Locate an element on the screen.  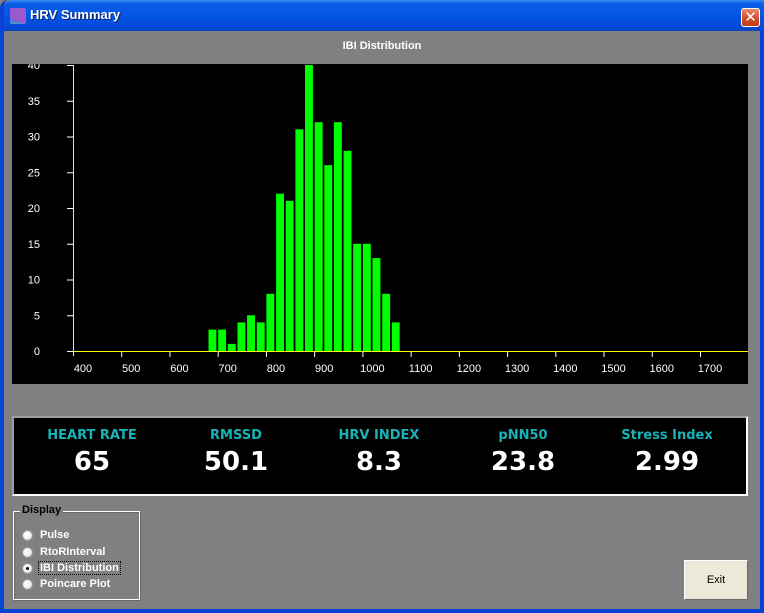
x-tick-label: 400 is located at coordinates (83, 369).